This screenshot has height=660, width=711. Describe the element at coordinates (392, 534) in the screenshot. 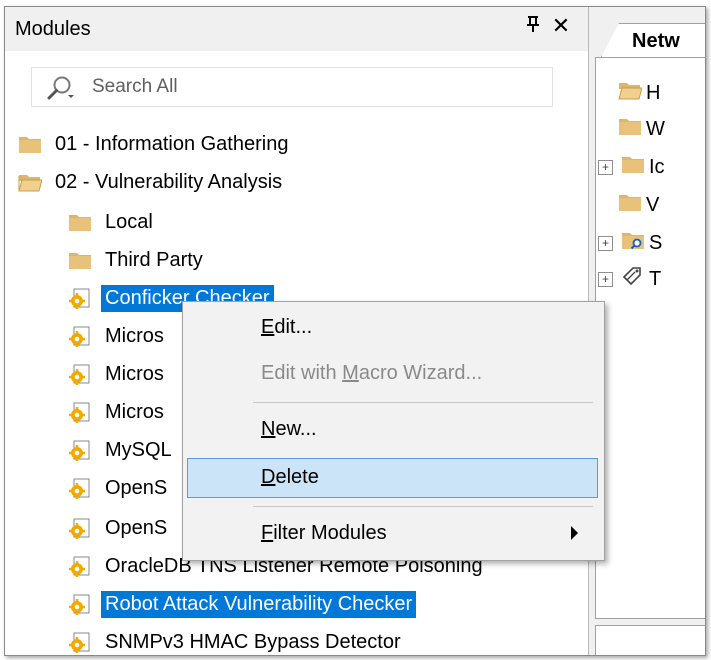

I see `menu-item-filter-modules: Filter Modules` at that location.